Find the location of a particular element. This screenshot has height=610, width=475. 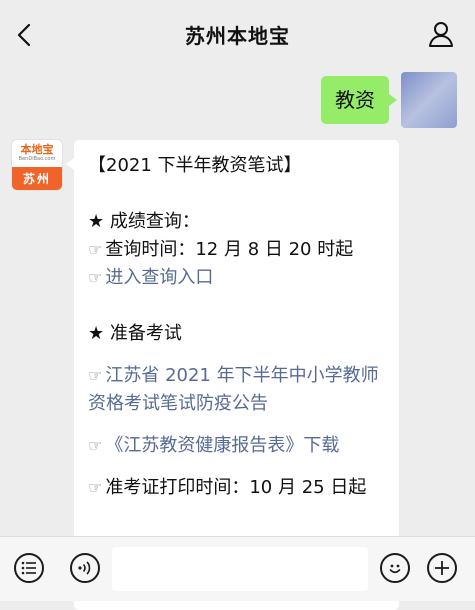

message-heading: 【2021 下半年教资笔试】 is located at coordinates (195, 165).